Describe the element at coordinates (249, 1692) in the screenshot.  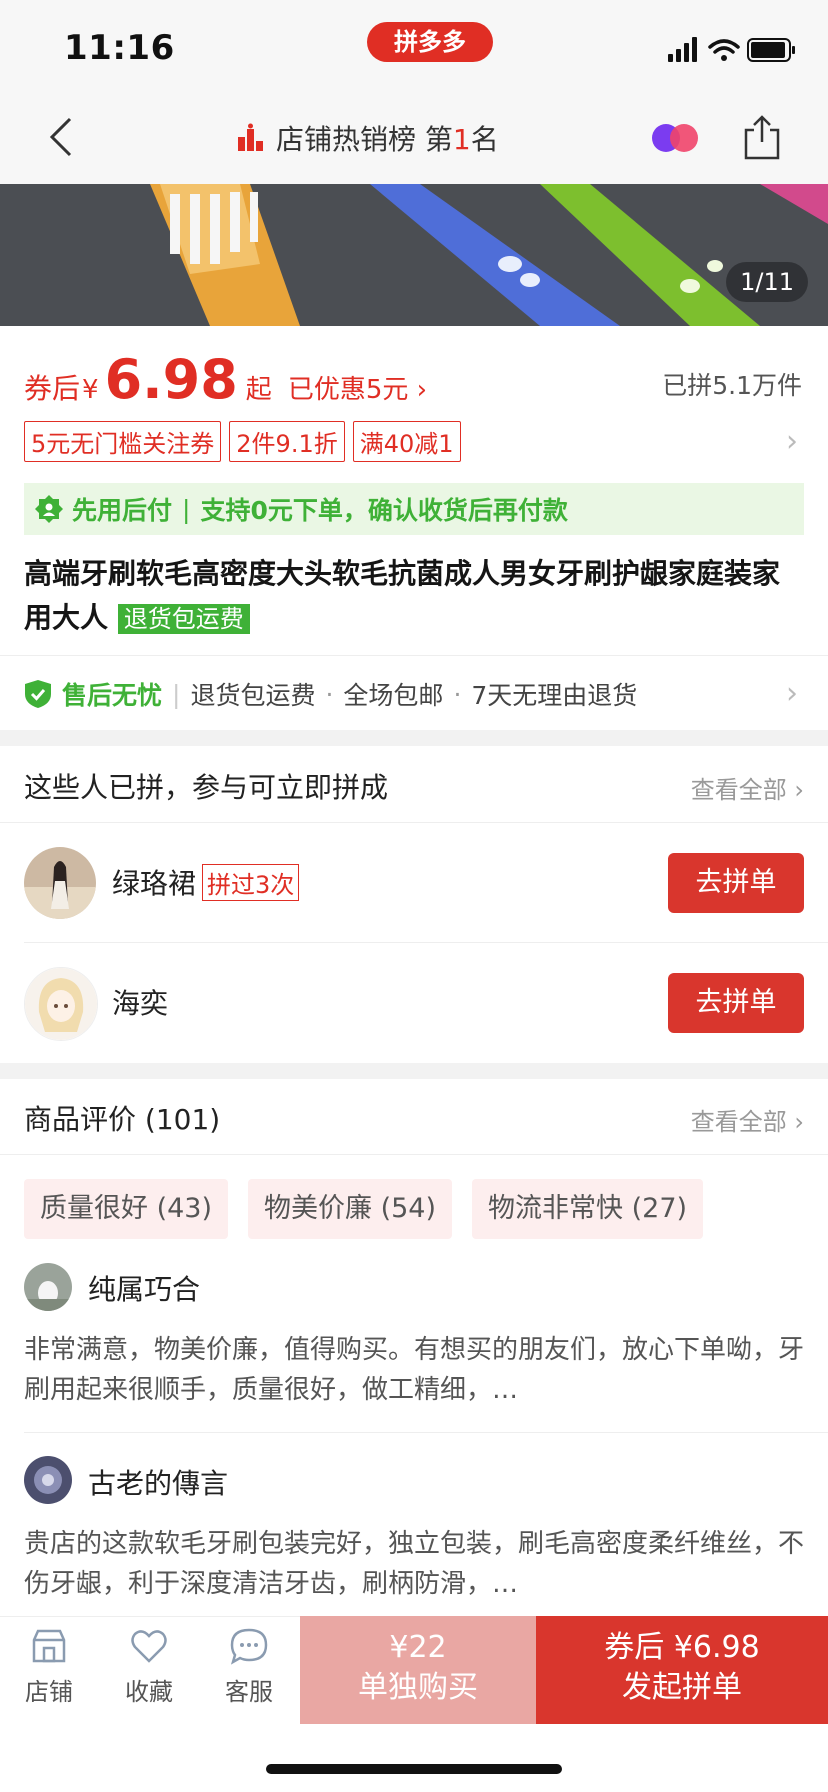
I see `service-label: 客服` at that location.